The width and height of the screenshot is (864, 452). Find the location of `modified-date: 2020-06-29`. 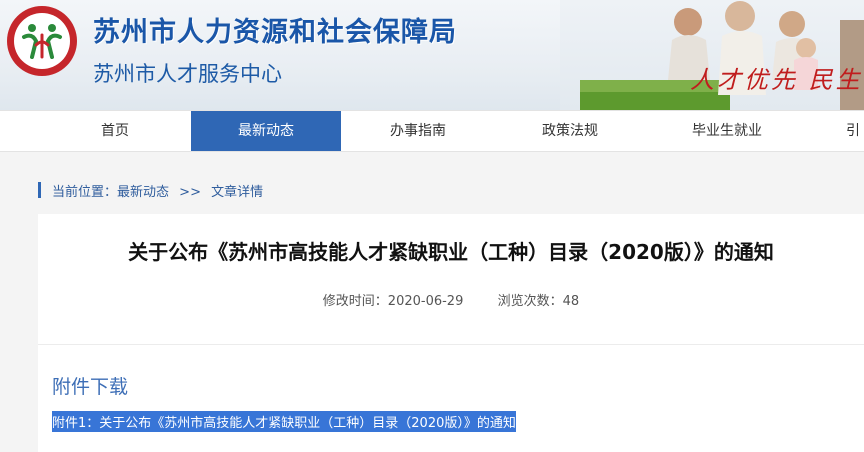

modified-date: 2020-06-29 is located at coordinates (425, 301).